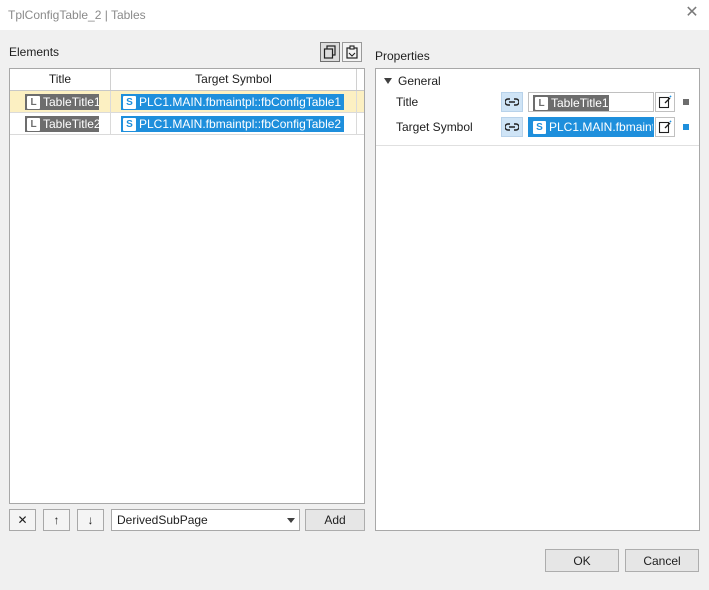 The image size is (709, 590). Describe the element at coordinates (240, 124) in the screenshot. I see `row-symbol: PLC1.MAIN.fbmaintpl::fbConfigTable2` at that location.